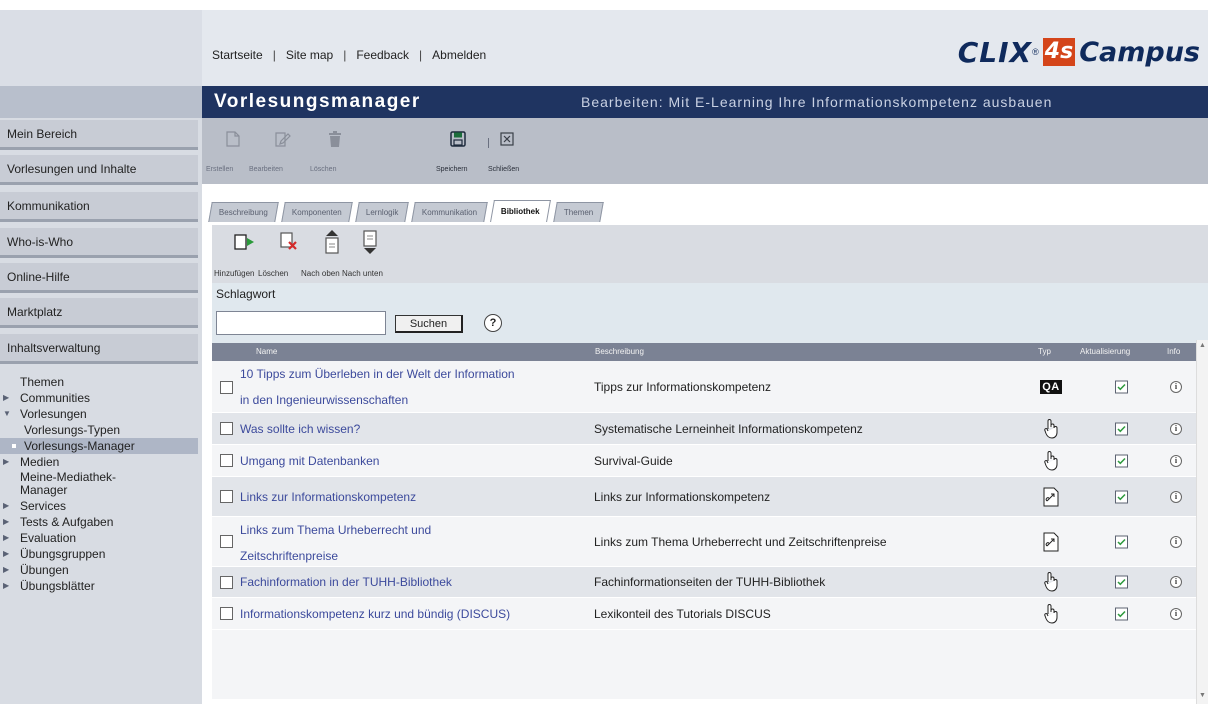 The image size is (1208, 704). Describe the element at coordinates (99, 554) in the screenshot. I see `tree-item-uebungsgruppen: ▶ Übungsgruppen` at that location.